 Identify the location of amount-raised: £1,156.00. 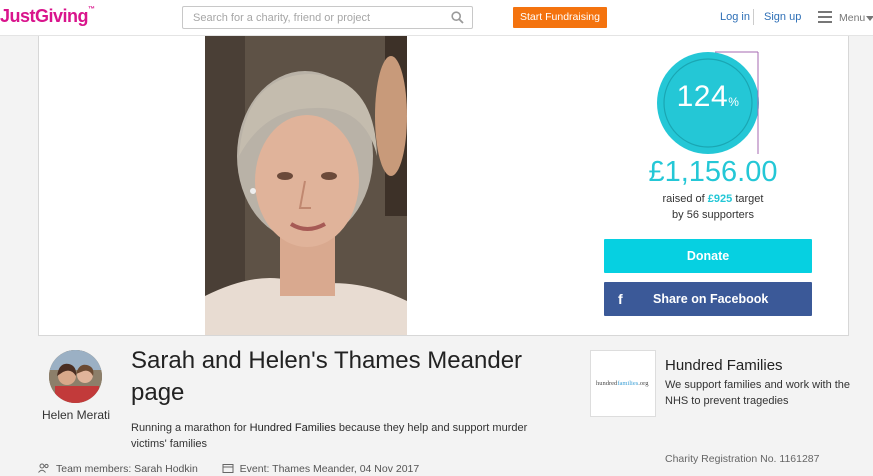
(713, 172).